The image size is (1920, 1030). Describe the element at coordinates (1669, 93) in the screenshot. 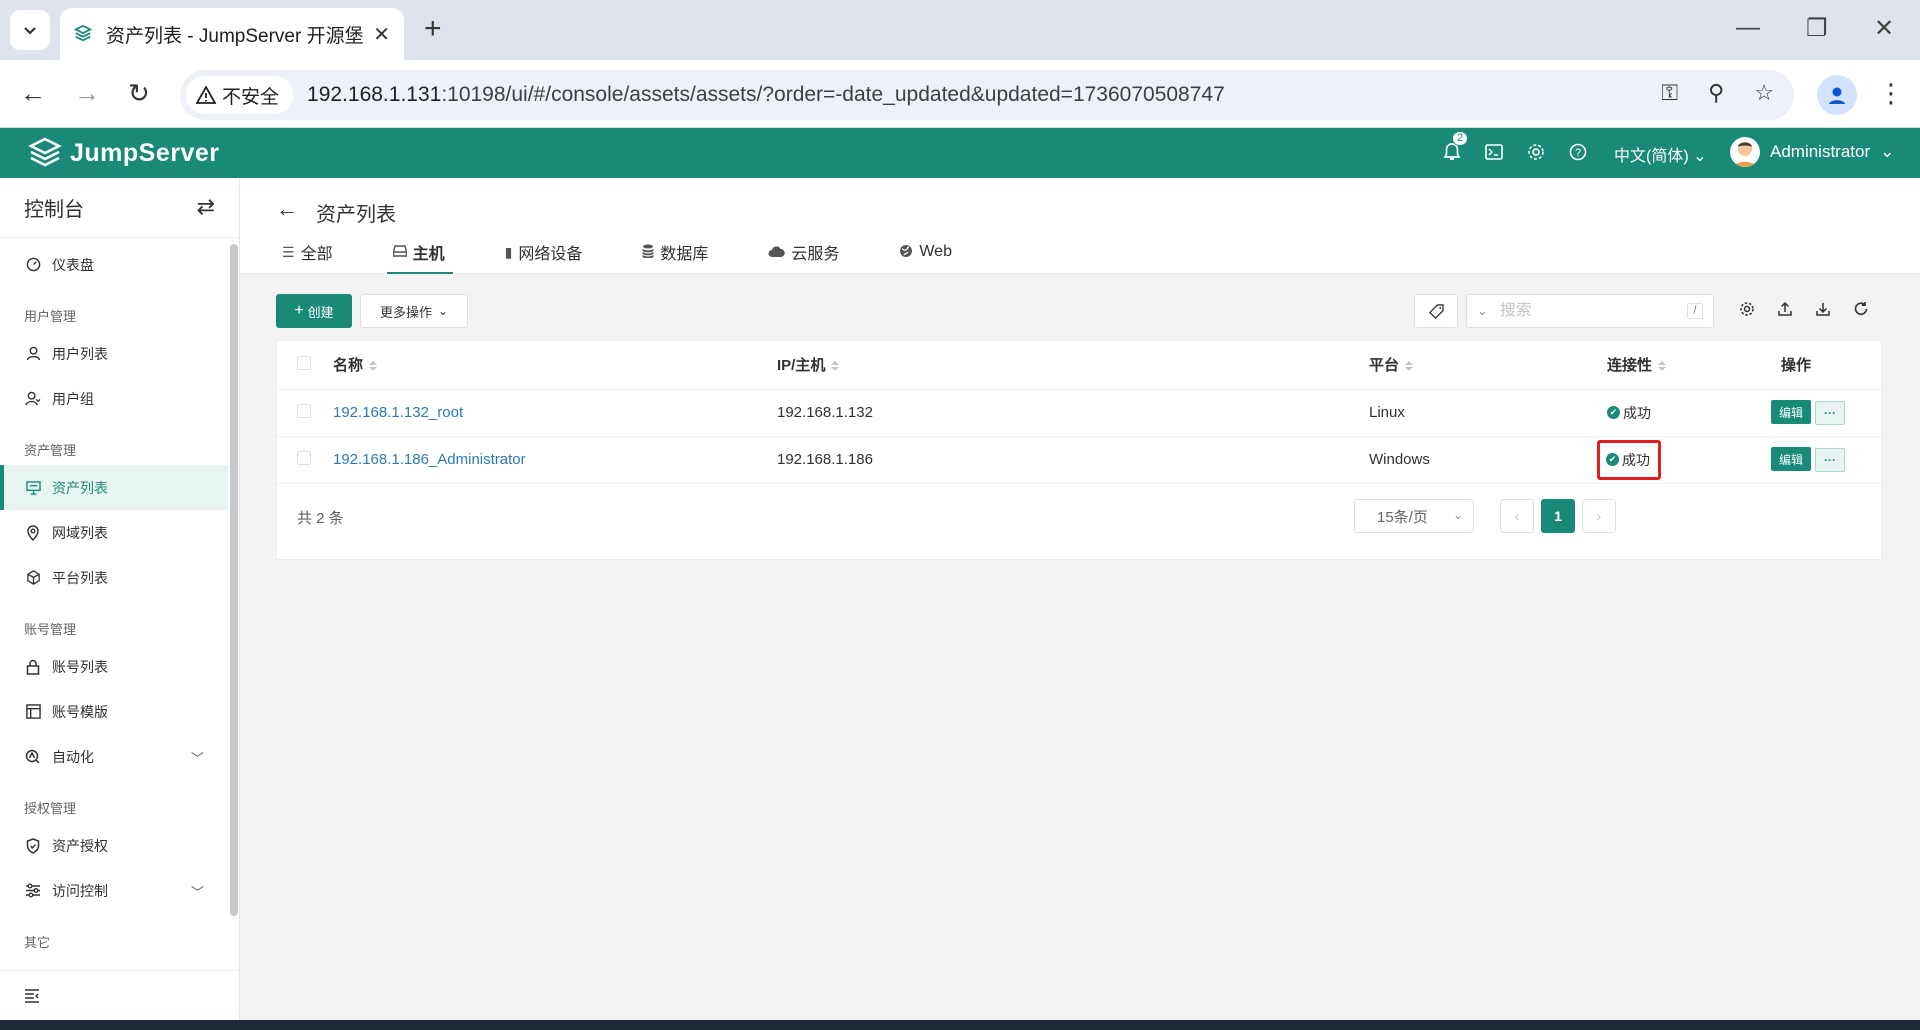

I see `password-key-icon: ⚿` at that location.